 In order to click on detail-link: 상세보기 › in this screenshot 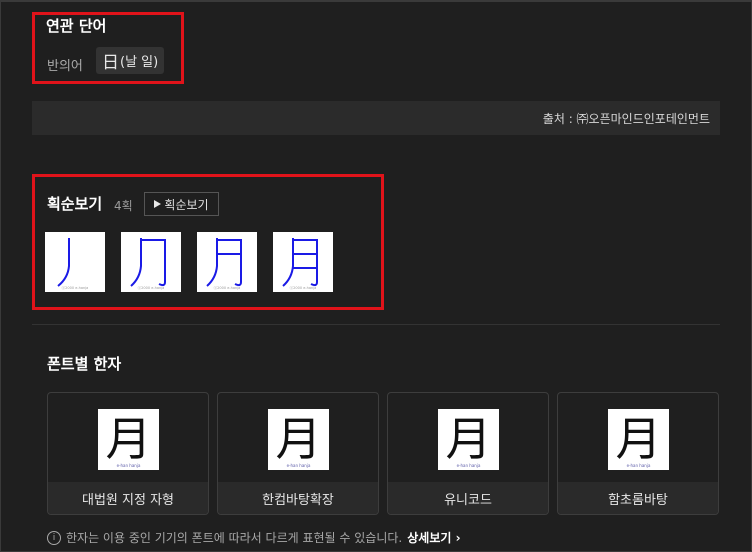, I will do `click(433, 537)`.